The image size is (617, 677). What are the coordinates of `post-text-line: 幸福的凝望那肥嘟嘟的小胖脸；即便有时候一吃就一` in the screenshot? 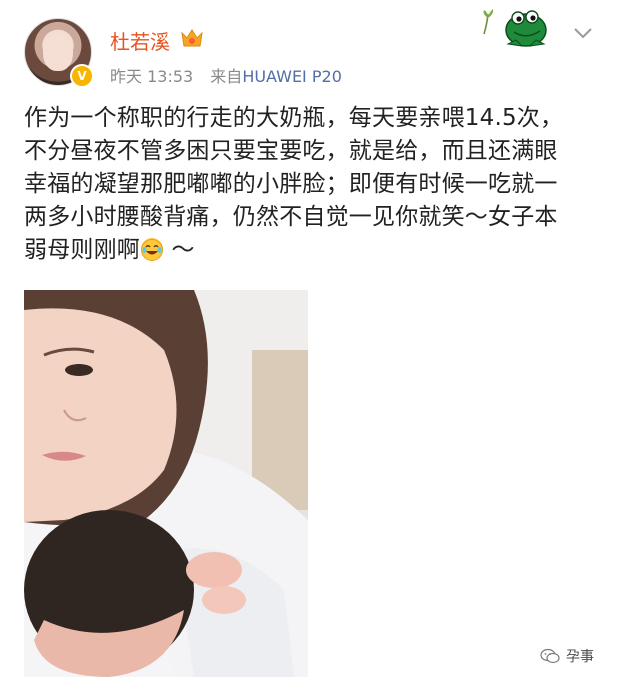 It's located at (291, 184).